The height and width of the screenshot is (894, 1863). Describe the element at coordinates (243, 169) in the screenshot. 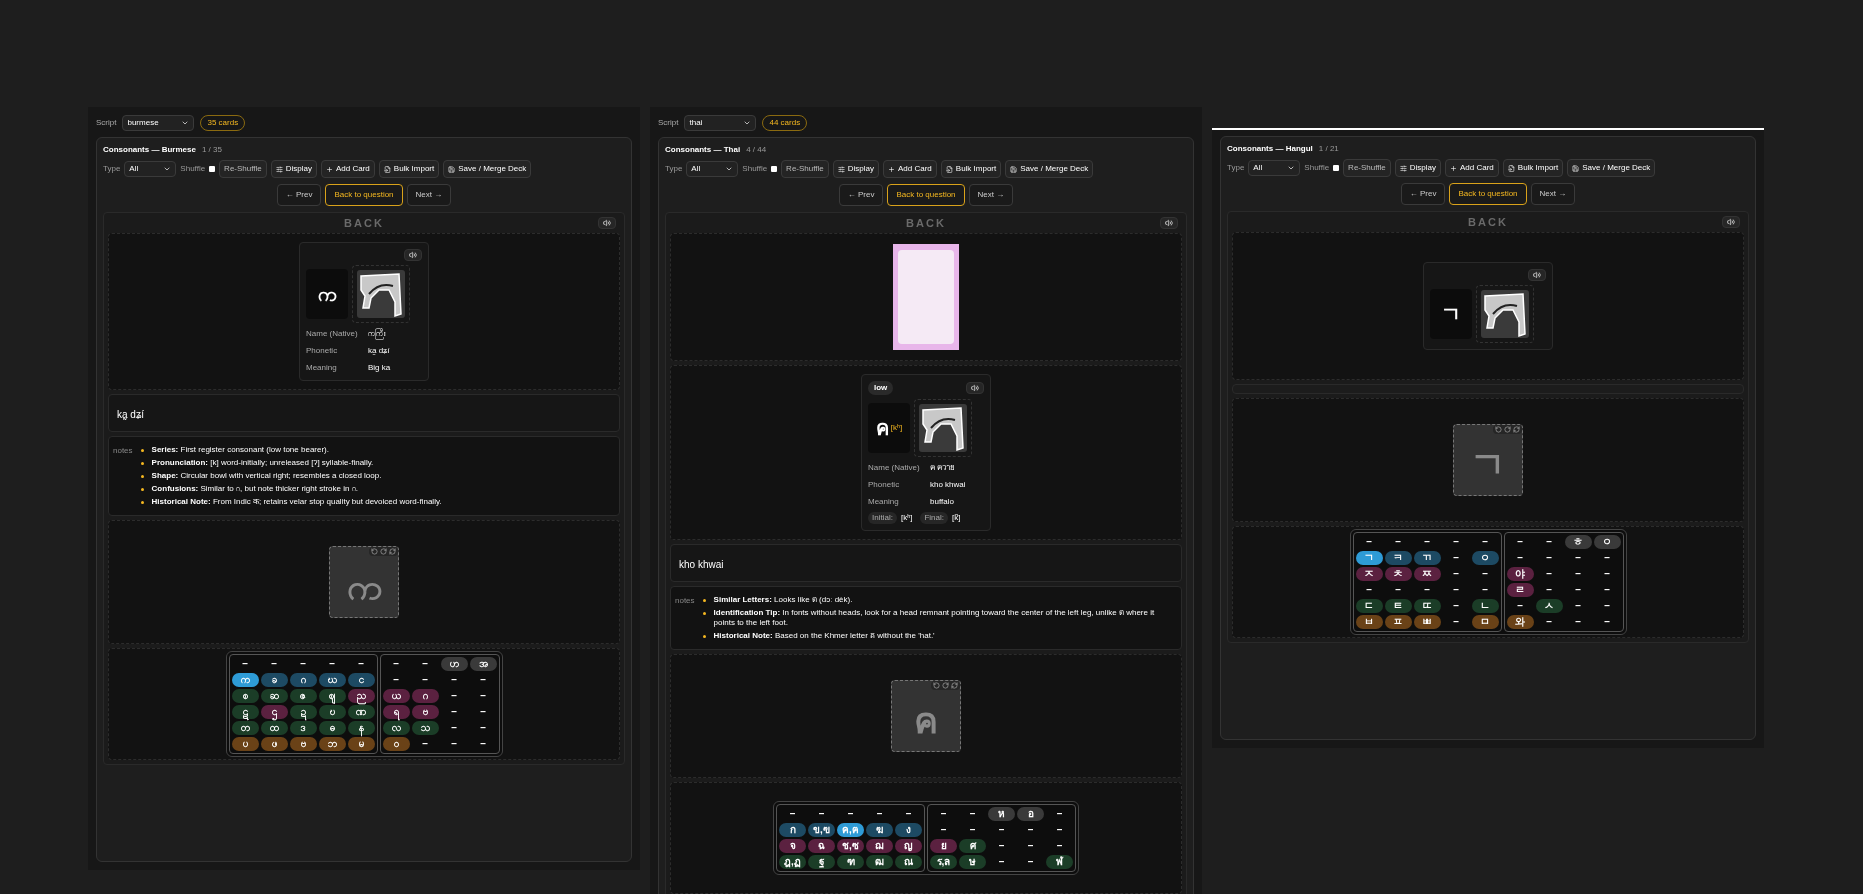

I see `toolbar-button: Re-Shuffle` at that location.